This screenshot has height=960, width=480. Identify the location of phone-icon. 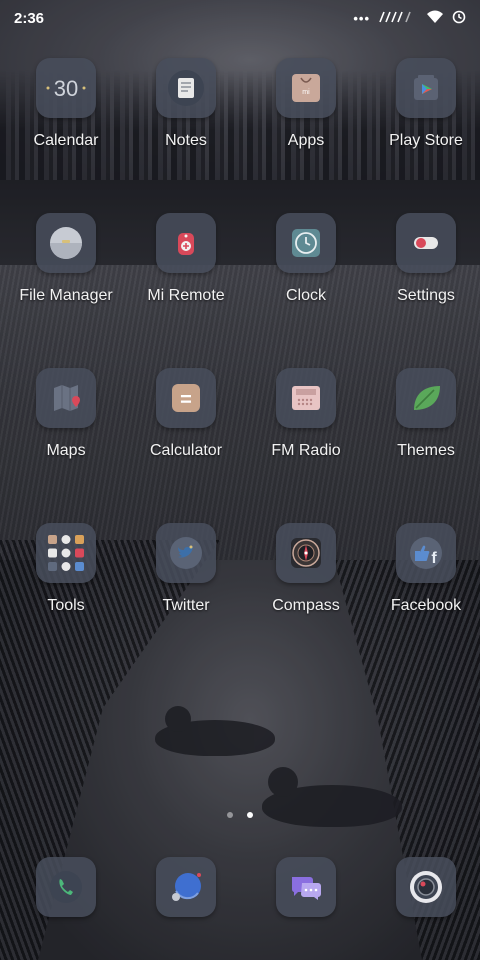
(66, 887).